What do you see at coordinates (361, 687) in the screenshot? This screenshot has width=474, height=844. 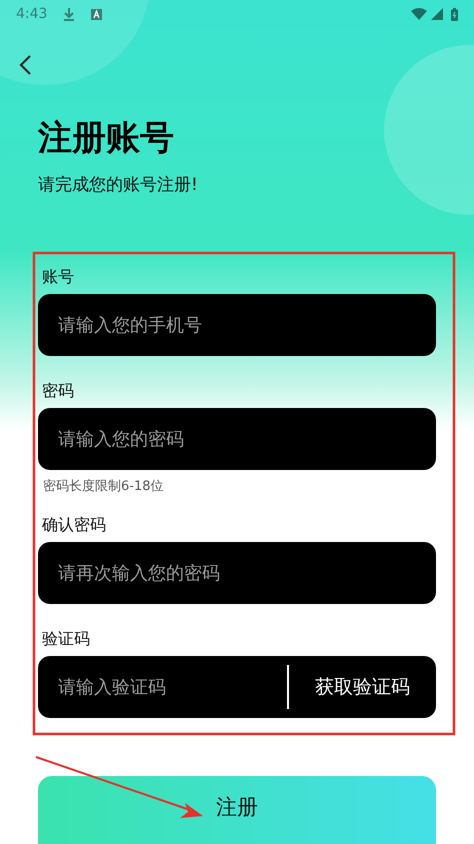 I see `get-code-button: 获取验证码` at bounding box center [361, 687].